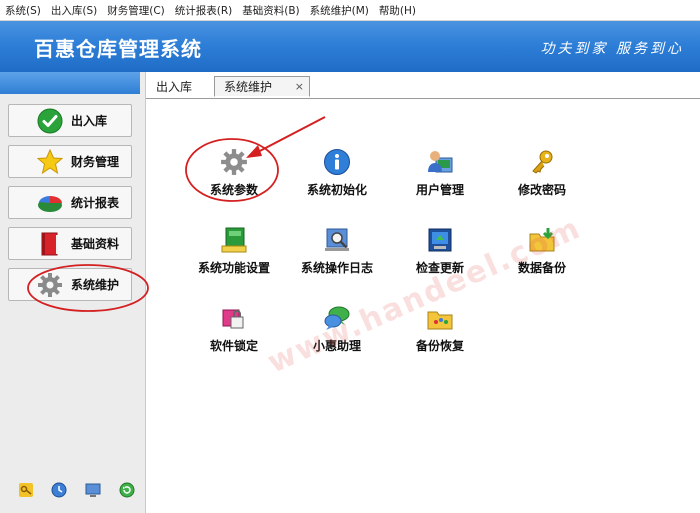 This screenshot has height=513, width=700. Describe the element at coordinates (50, 203) in the screenshot. I see `pie-chart-icon` at that location.